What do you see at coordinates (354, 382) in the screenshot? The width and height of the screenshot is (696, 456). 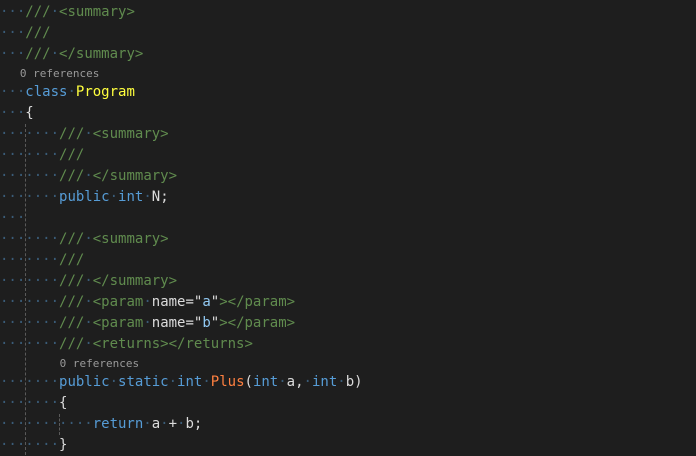 I see `code-token: b)` at bounding box center [354, 382].